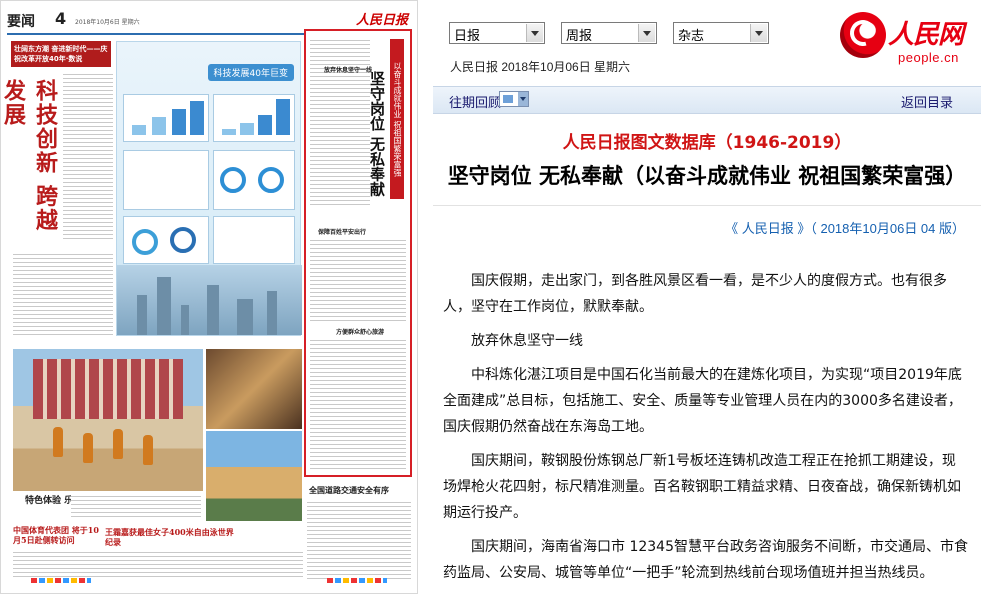 The image size is (981, 594). Describe the element at coordinates (527, 341) in the screenshot. I see `article-subheading: 放弃休息坚守一线` at that location.